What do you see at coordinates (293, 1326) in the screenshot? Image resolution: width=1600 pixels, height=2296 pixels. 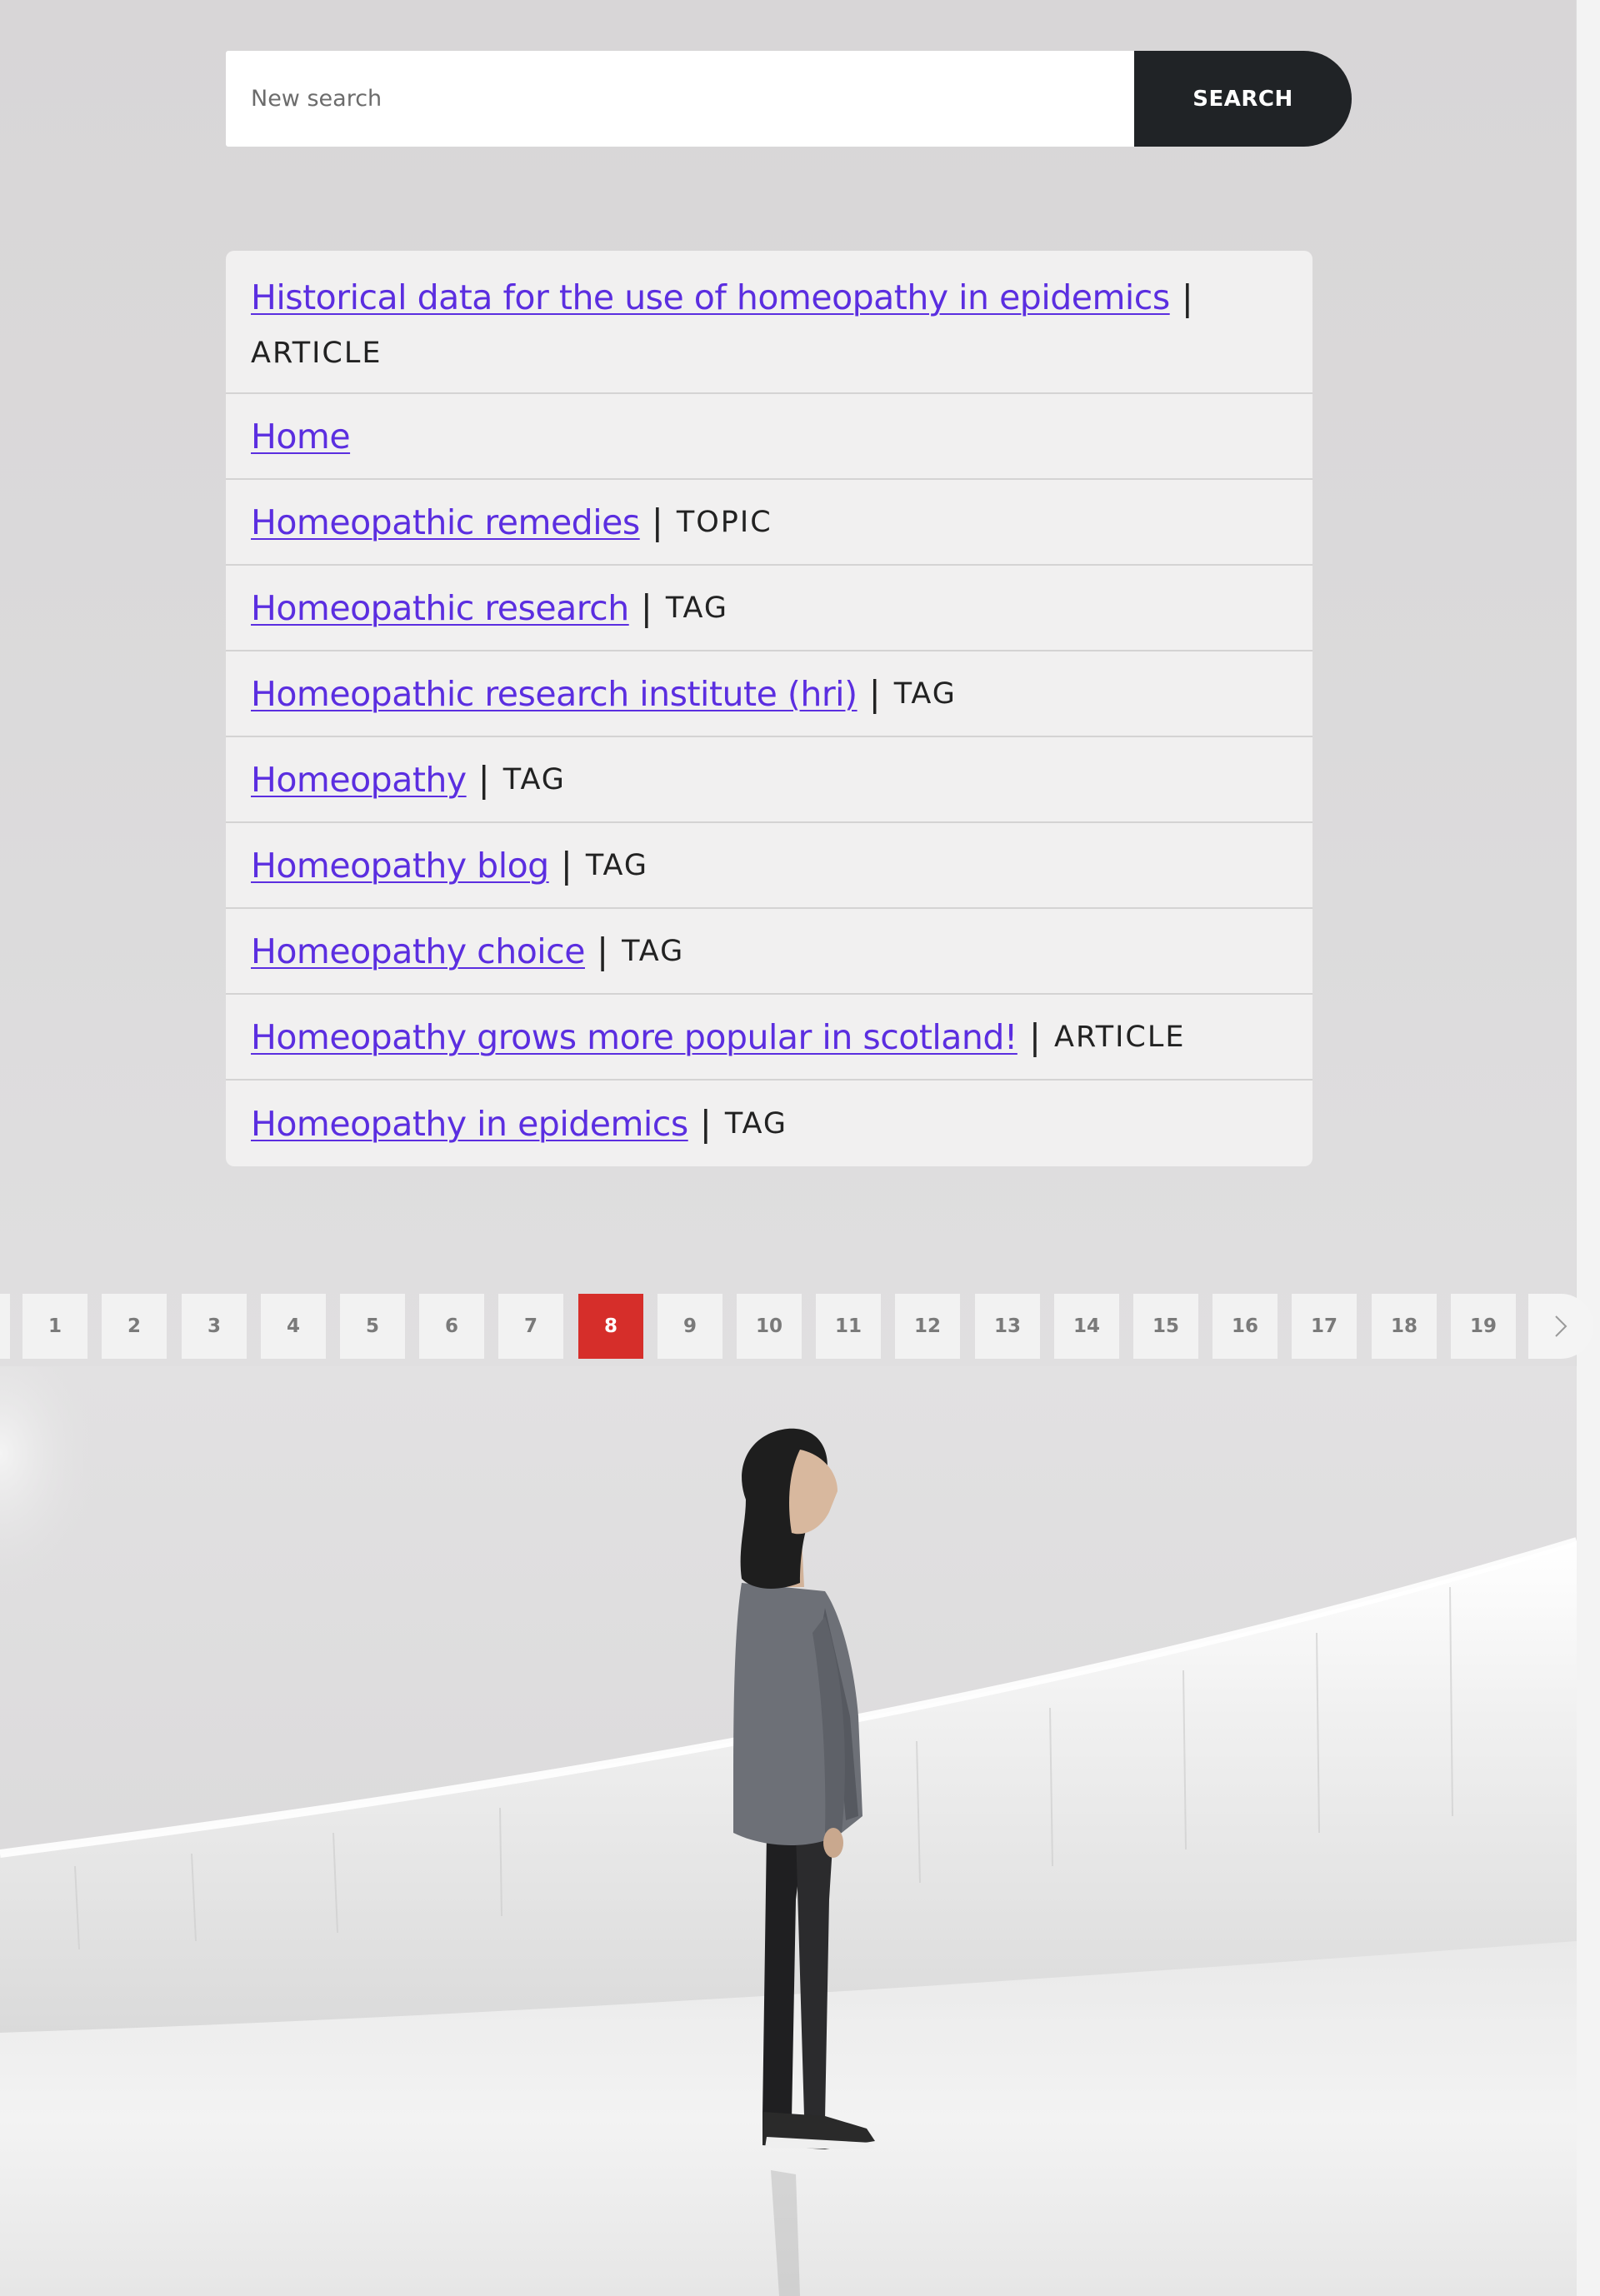 I see `page-button: 4` at bounding box center [293, 1326].